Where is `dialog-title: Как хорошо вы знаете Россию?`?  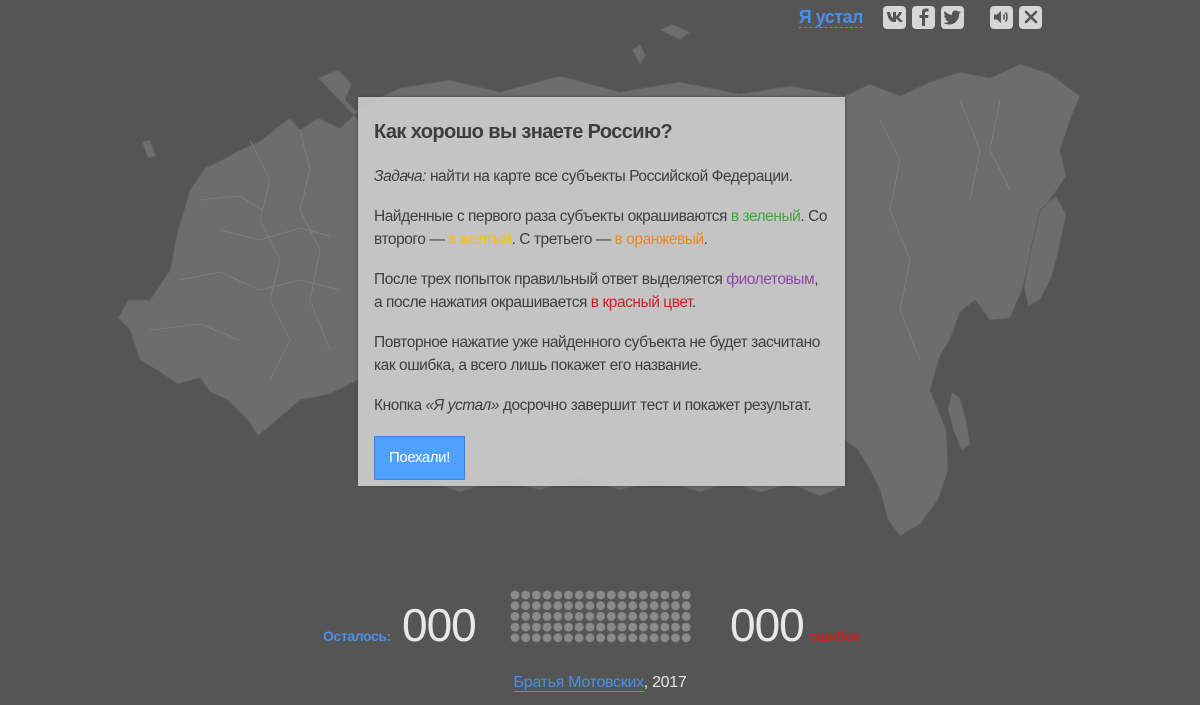
dialog-title: Как хорошо вы знаете Россию? is located at coordinates (523, 132).